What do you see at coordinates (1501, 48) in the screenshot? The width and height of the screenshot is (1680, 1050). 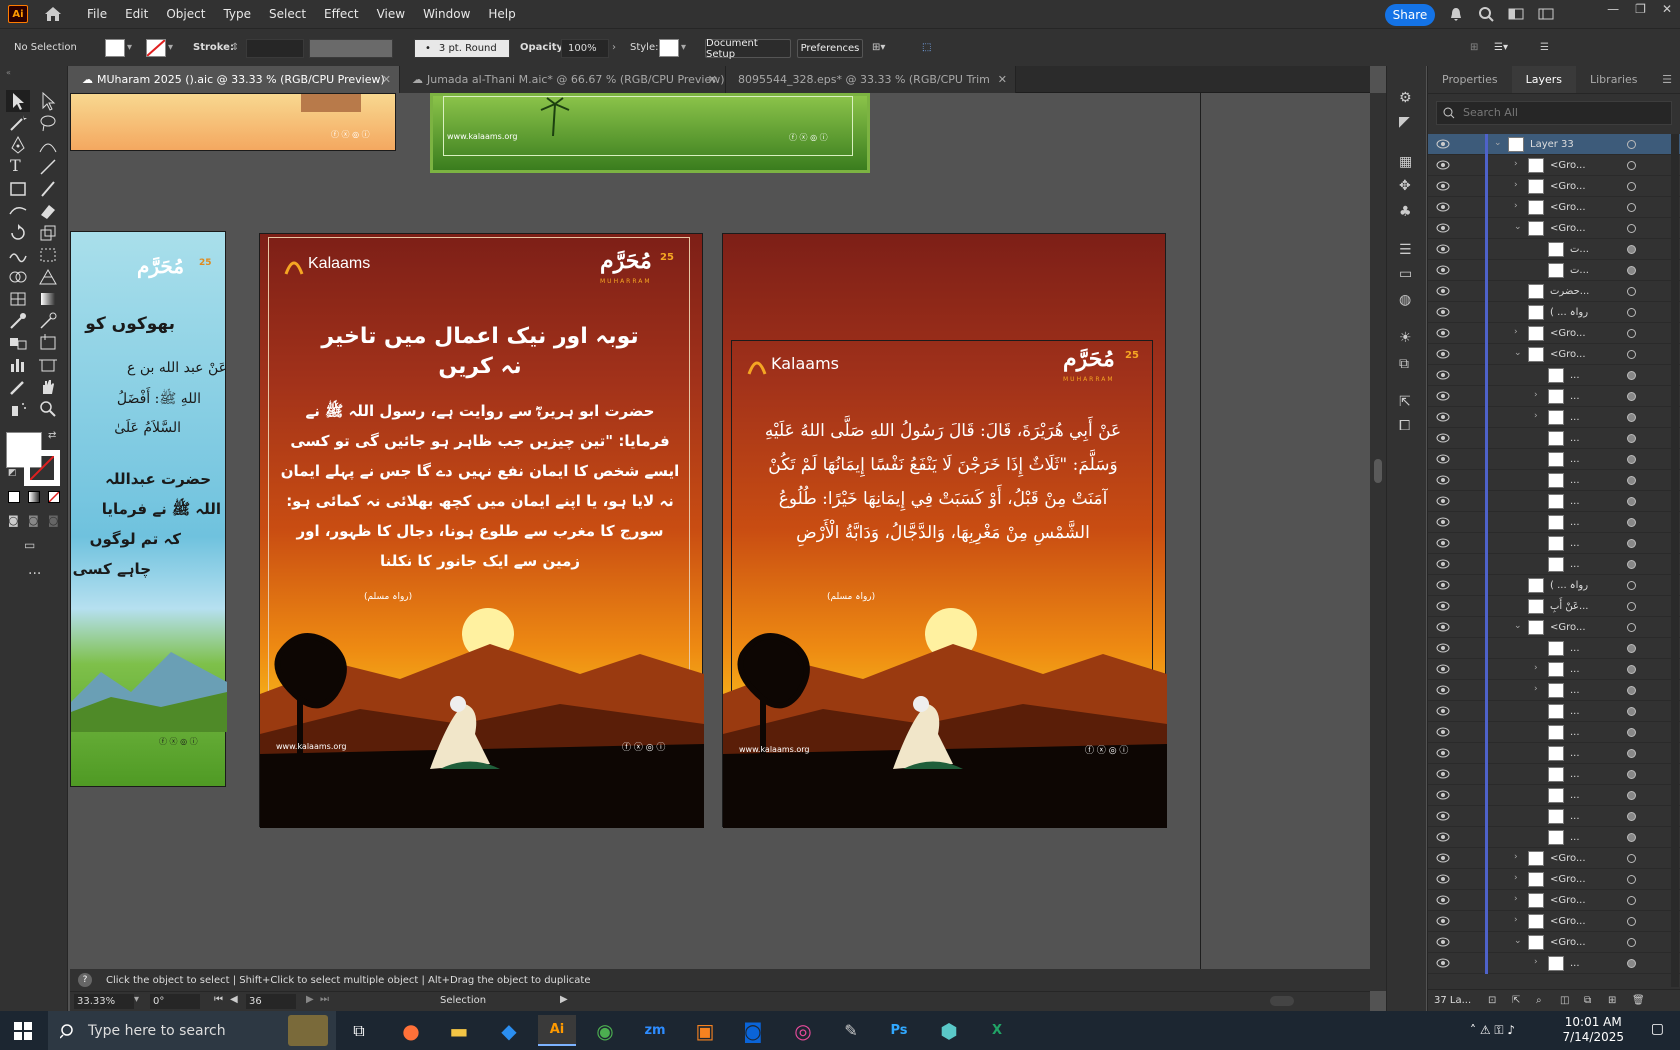 I see `properties-toggle-icon: ☰▾` at bounding box center [1501, 48].